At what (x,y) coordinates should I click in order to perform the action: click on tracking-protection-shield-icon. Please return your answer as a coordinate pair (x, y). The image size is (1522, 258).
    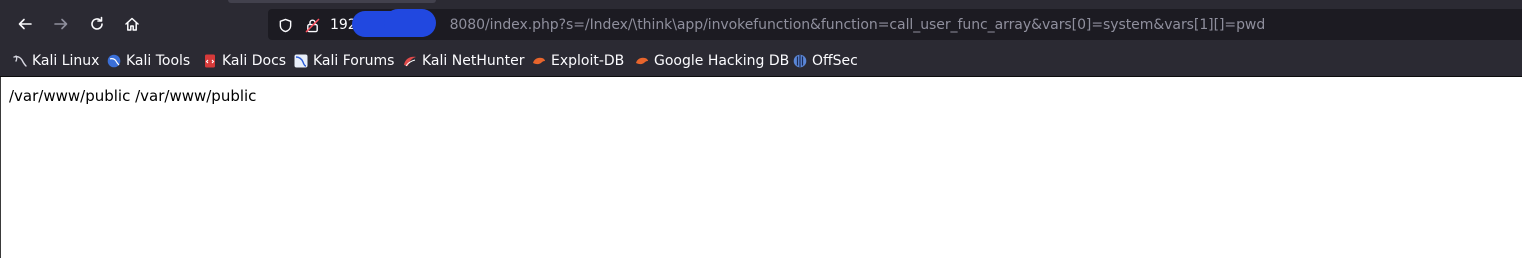
    Looking at the image, I should click on (285, 25).